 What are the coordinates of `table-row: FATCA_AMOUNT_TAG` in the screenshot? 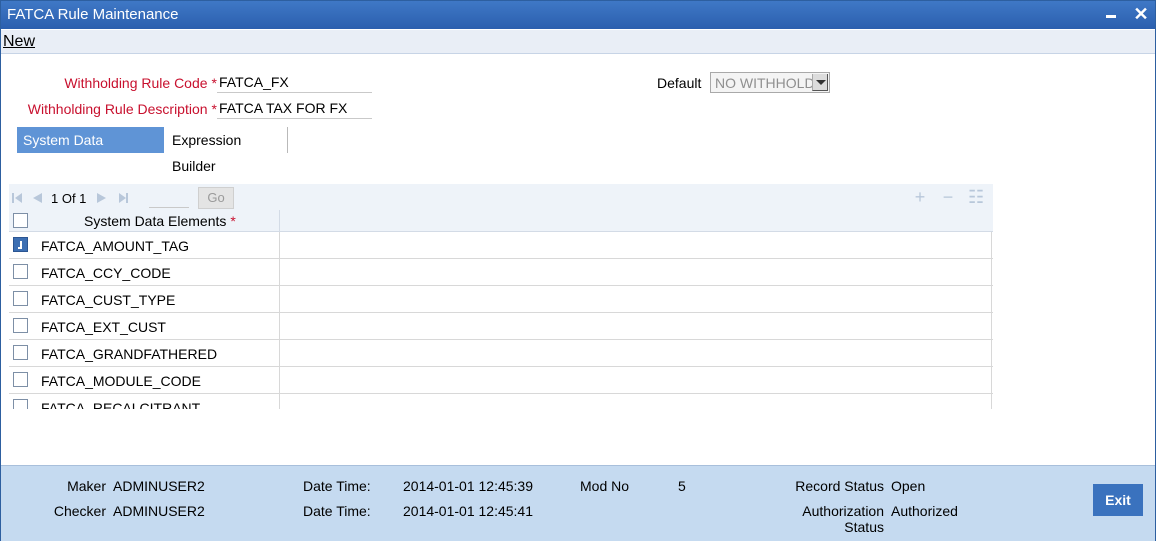 It's located at (501, 245).